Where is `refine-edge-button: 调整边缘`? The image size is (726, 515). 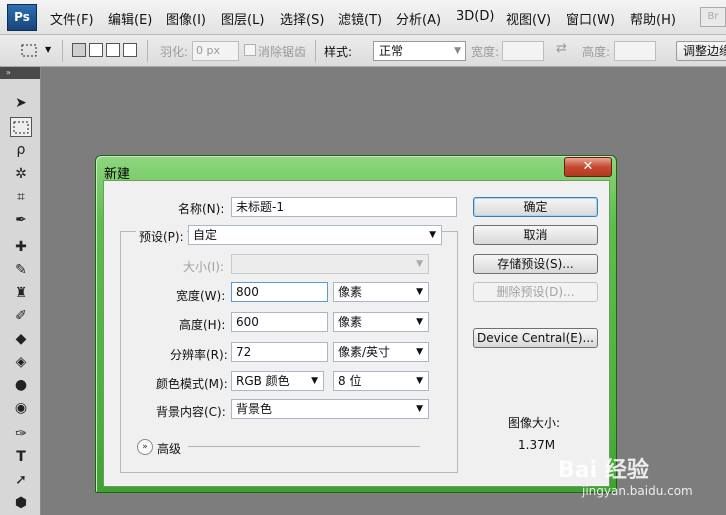
refine-edge-button: 调整边缘 is located at coordinates (701, 51).